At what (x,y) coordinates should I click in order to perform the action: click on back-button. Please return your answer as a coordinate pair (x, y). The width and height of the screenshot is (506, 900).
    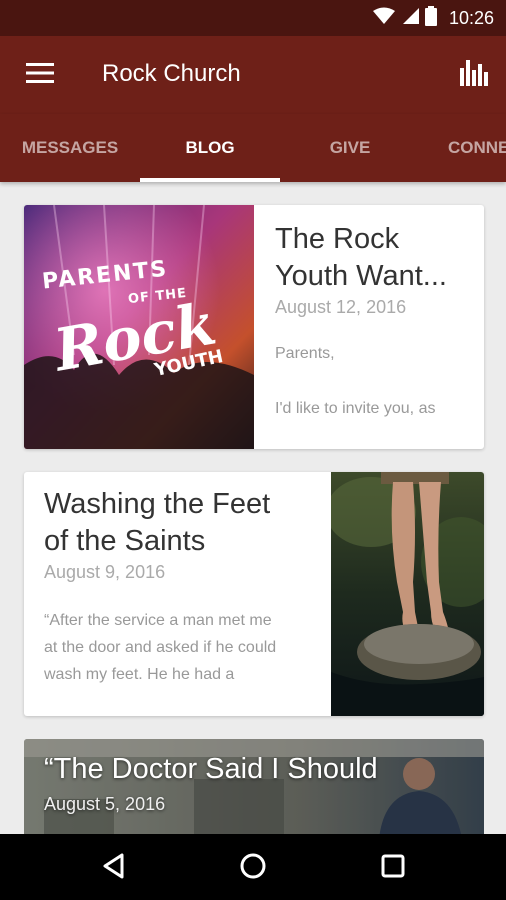
    Looking at the image, I should click on (114, 868).